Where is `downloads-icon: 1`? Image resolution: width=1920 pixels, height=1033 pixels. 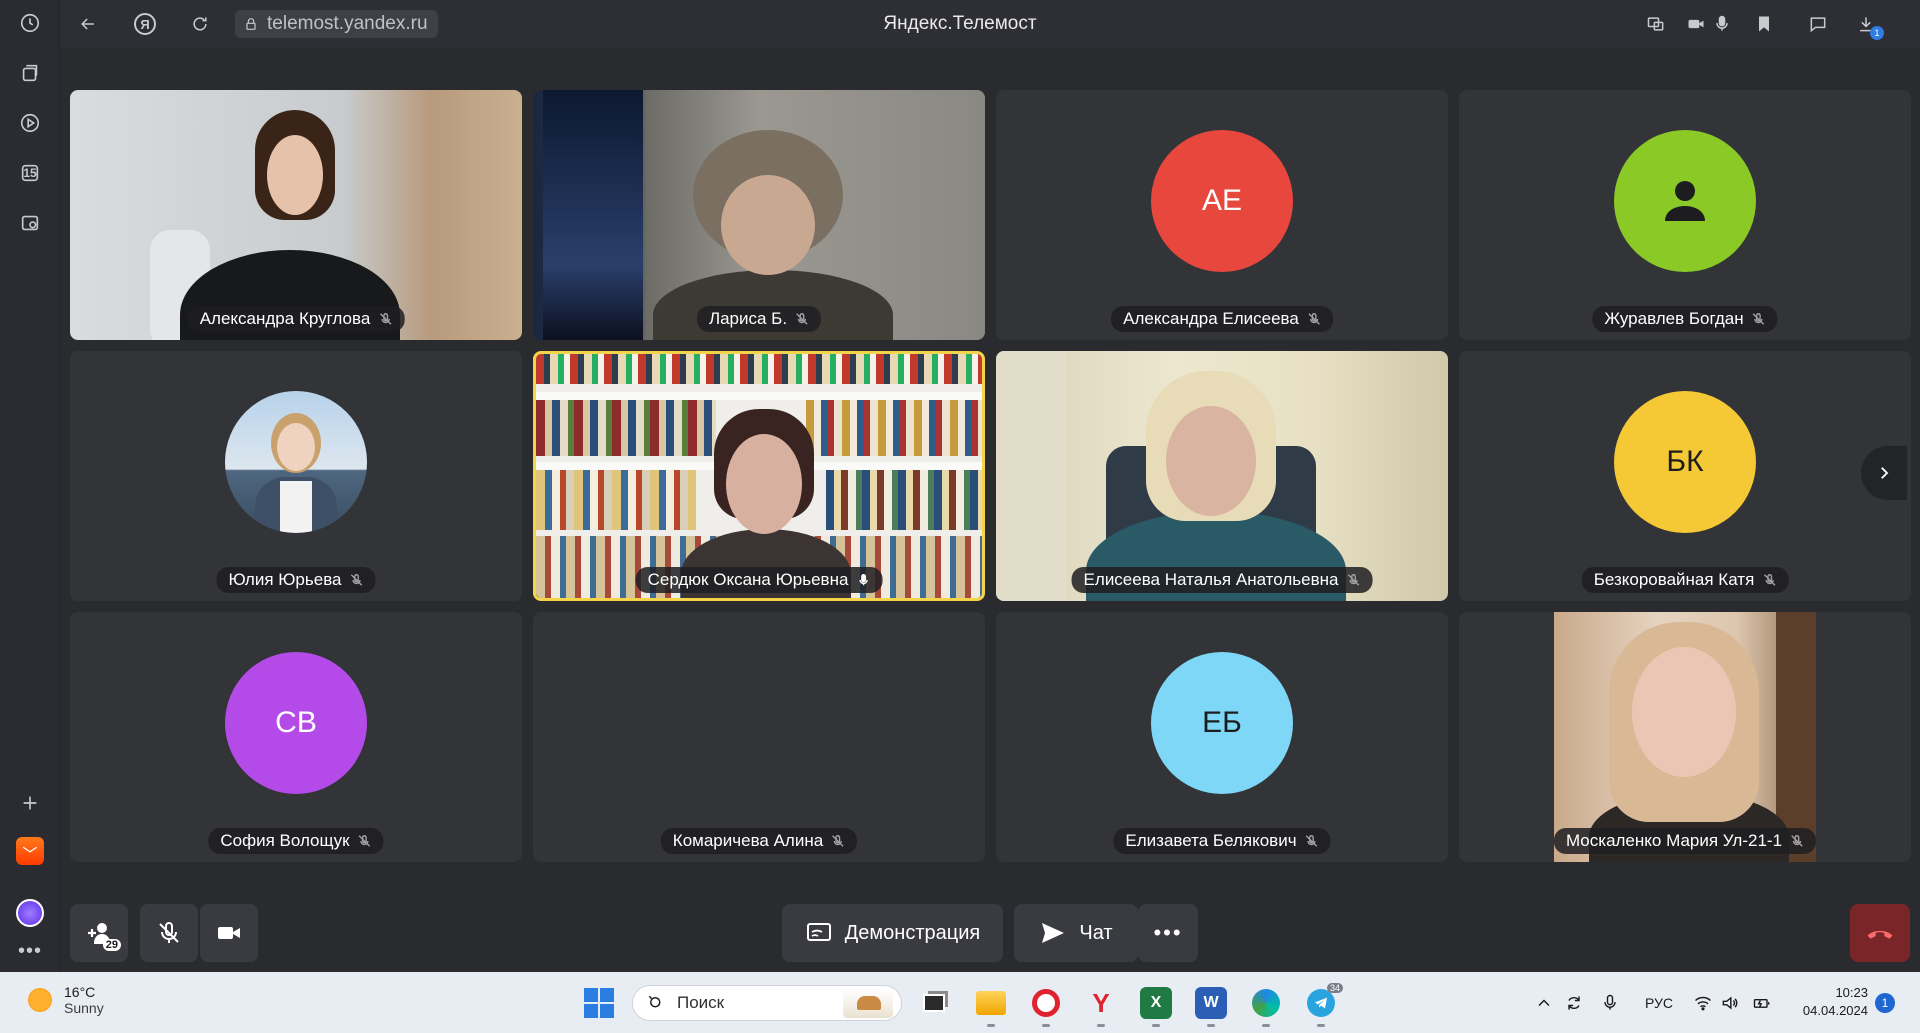
downloads-icon: 1 is located at coordinates (1868, 25).